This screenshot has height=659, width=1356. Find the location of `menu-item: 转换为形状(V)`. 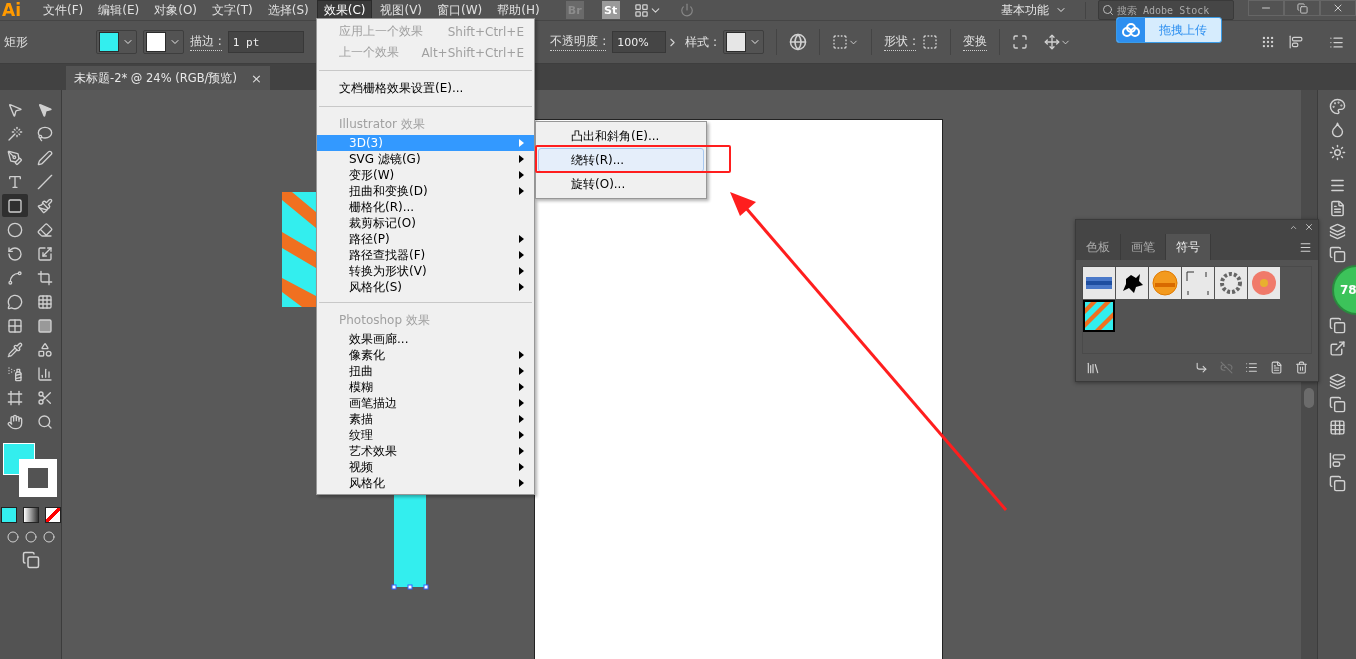

menu-item: 转换为形状(V) is located at coordinates (425, 271).